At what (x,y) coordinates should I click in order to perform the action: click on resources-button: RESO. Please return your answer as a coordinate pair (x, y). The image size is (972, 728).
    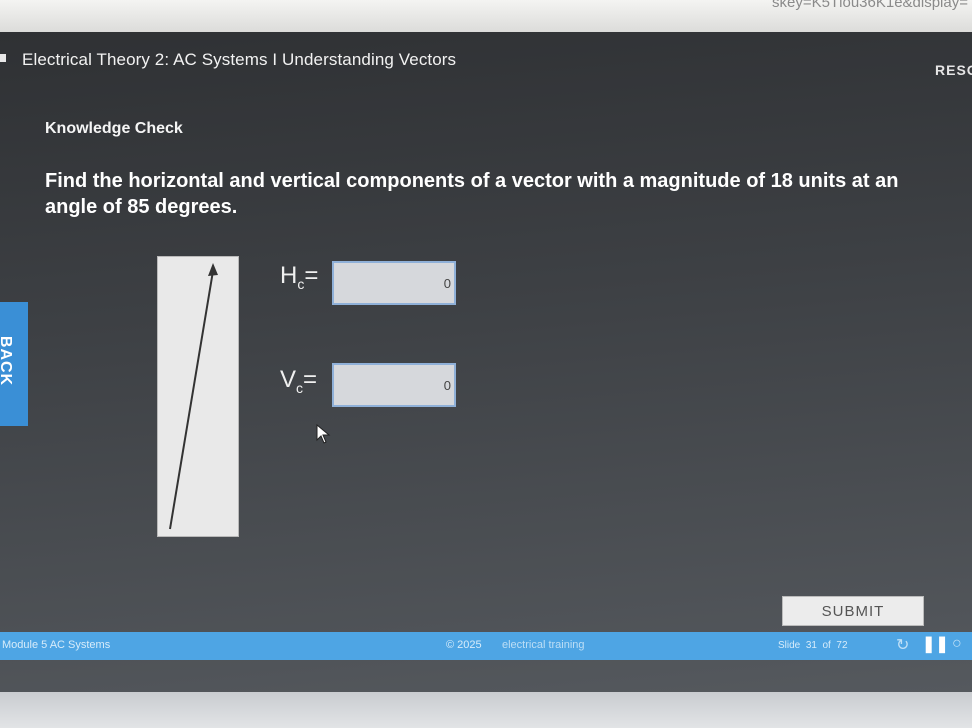
    Looking at the image, I should click on (953, 70).